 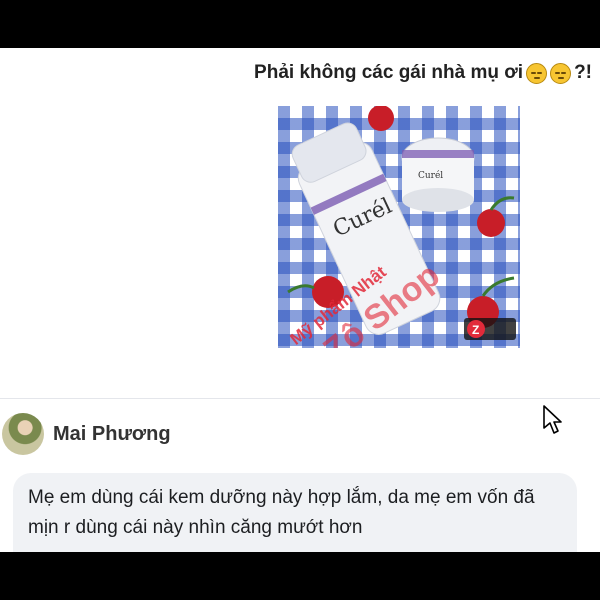 I want to click on mouse-pointer-icon, so click(x=552, y=419).